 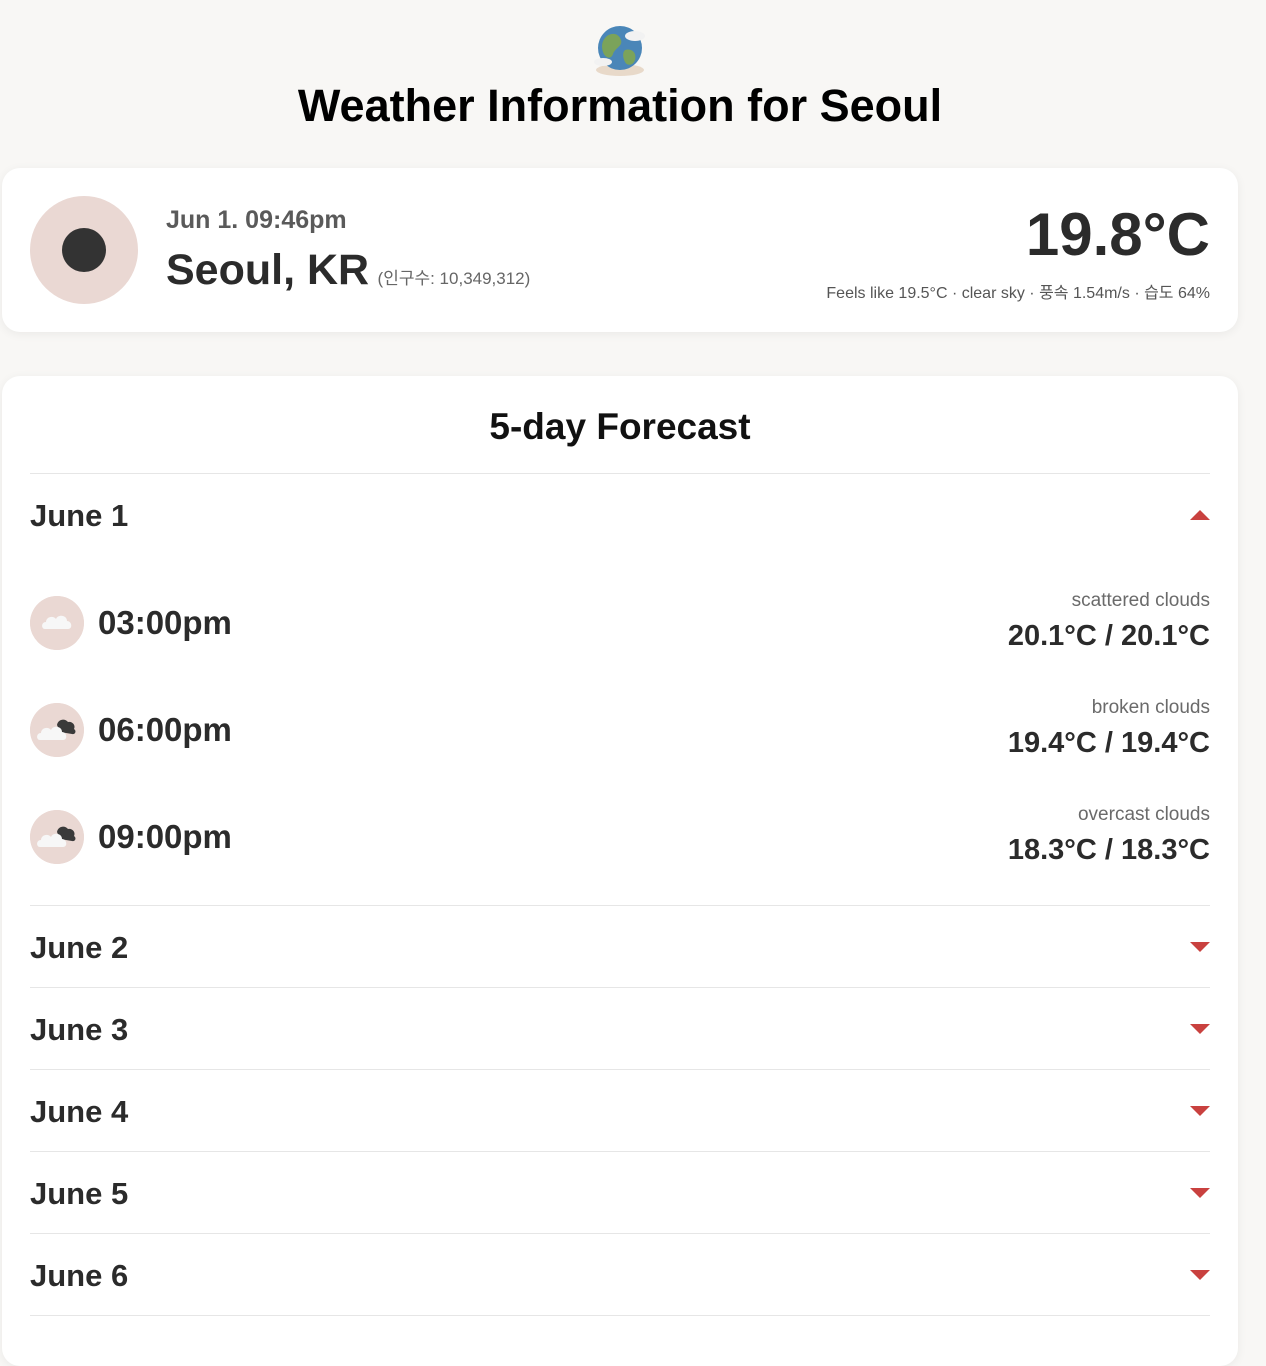 What do you see at coordinates (454, 278) in the screenshot?
I see `population: (인구수: 10,349,312)` at bounding box center [454, 278].